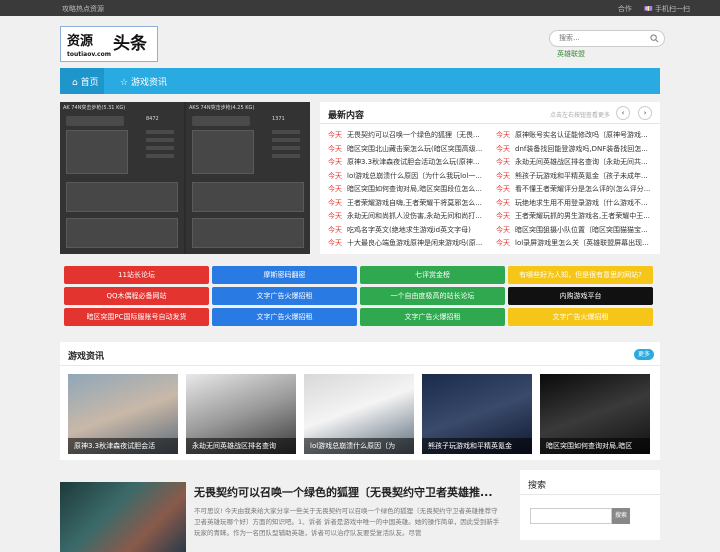 The image size is (720, 552). I want to click on nav-item-home: ⌂ 首页, so click(82, 81).